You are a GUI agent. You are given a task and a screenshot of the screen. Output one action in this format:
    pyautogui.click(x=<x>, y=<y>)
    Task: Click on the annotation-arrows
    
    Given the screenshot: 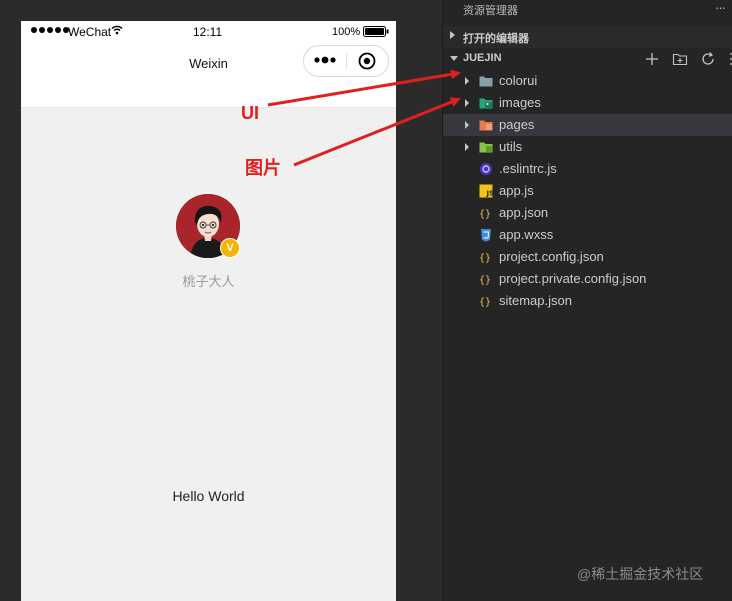 What is the action you would take?
    pyautogui.click(x=364, y=118)
    